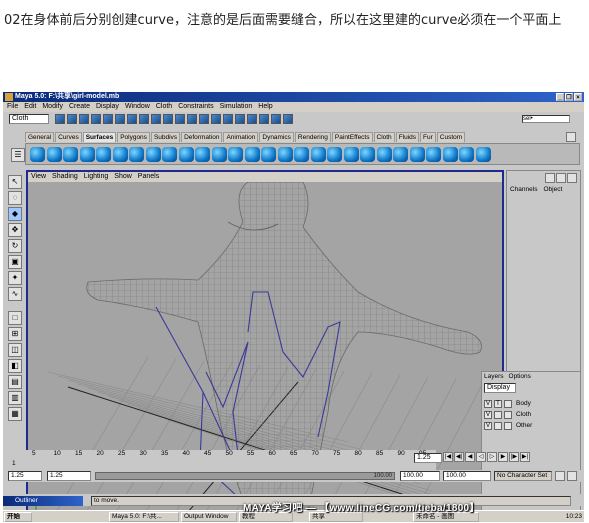  I want to click on step-back-key-icon: ◀|, so click(459, 457).